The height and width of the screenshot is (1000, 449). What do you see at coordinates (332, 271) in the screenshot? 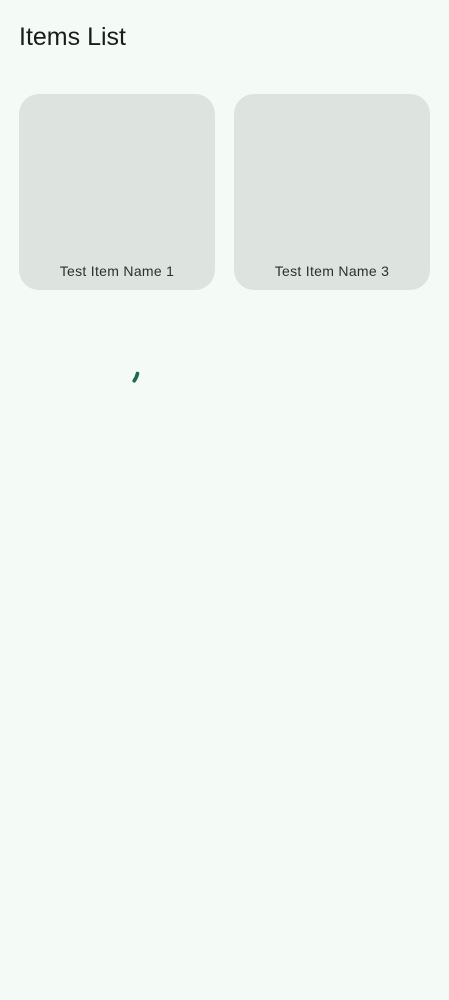
I see `item-name: Test Item Name 3` at bounding box center [332, 271].